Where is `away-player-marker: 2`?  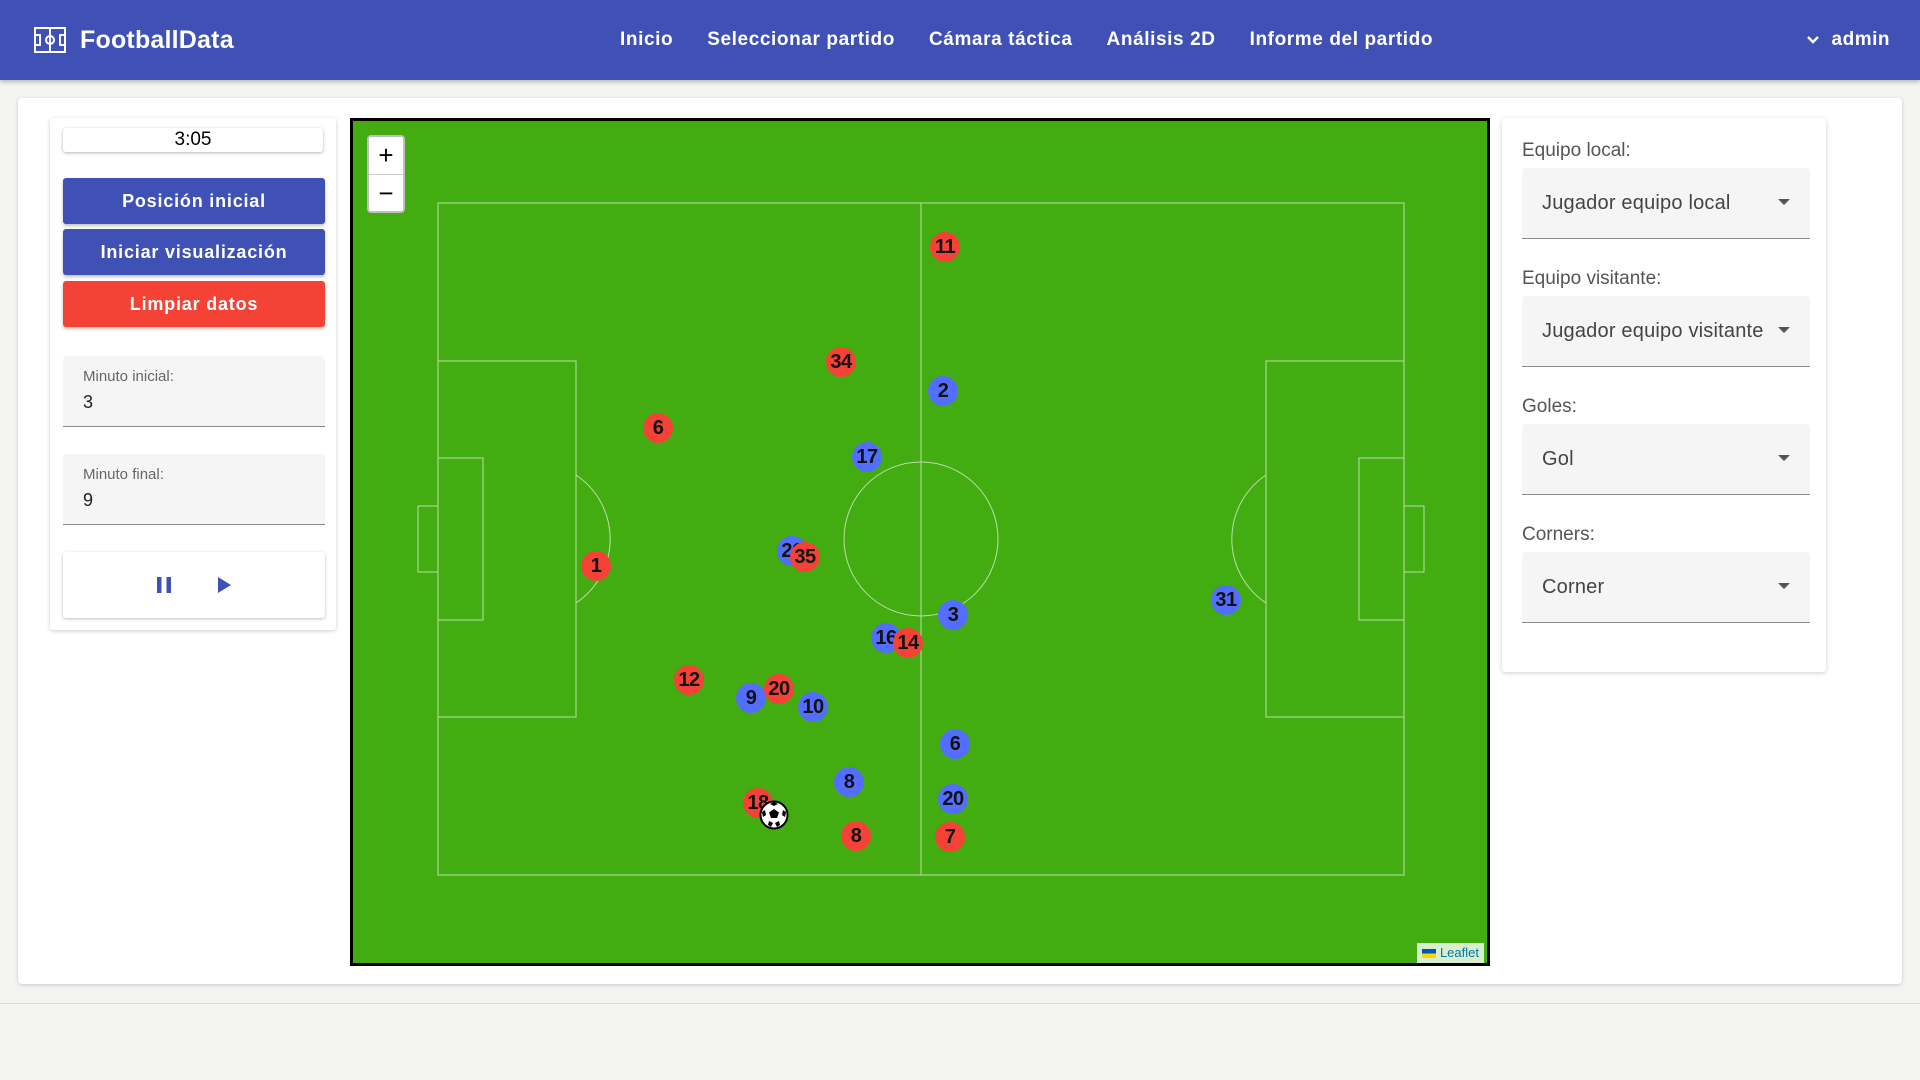
away-player-marker: 2 is located at coordinates (943, 391).